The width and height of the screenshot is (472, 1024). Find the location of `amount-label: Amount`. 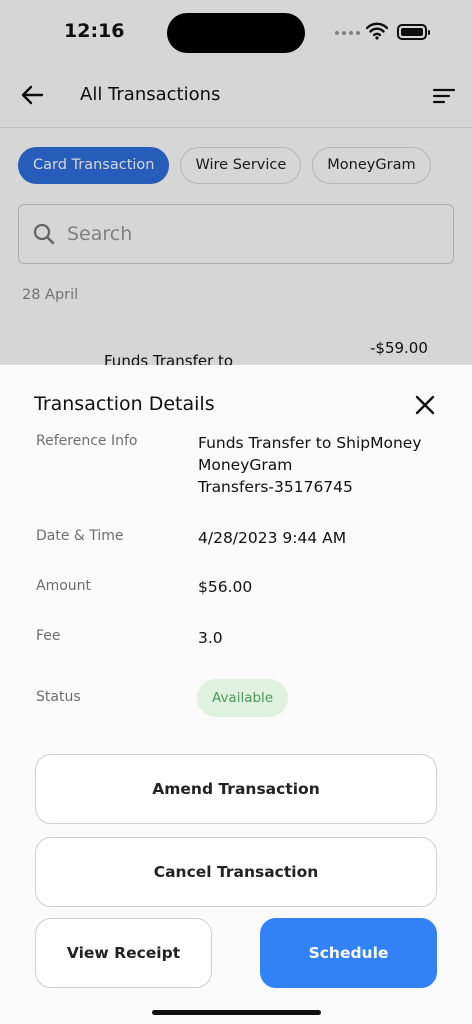

amount-label: Amount is located at coordinates (64, 586).